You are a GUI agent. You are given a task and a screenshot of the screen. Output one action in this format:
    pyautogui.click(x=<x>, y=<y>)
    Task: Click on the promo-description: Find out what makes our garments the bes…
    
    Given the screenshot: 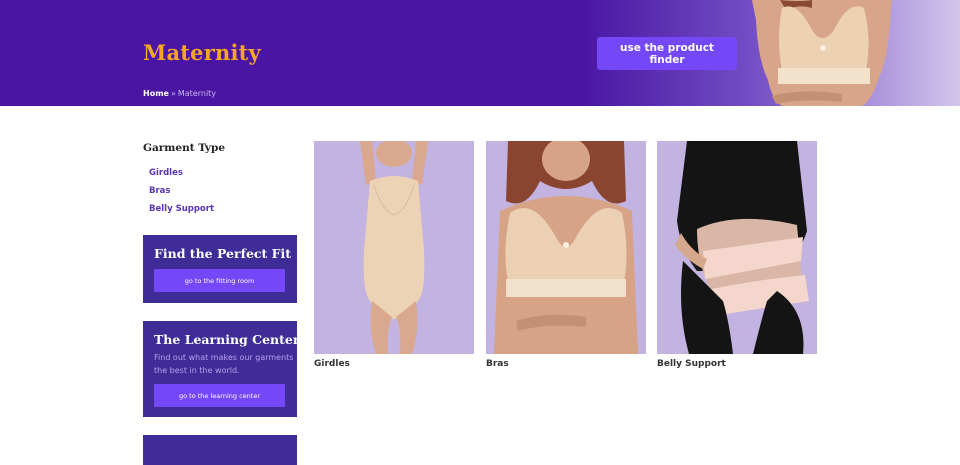 What is the action you would take?
    pyautogui.click(x=224, y=364)
    